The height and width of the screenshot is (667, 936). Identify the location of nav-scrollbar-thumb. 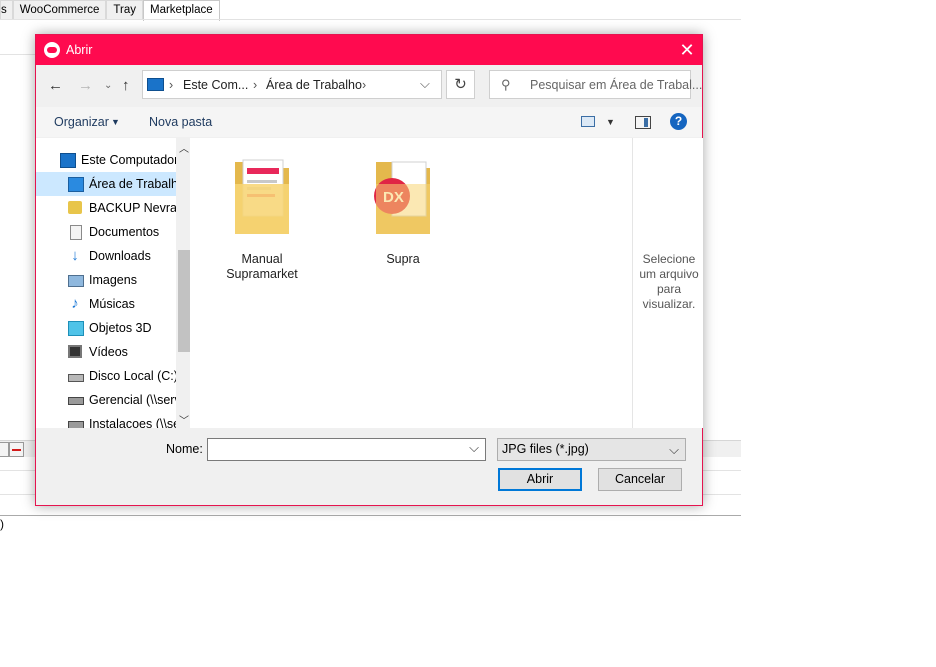
(184, 301).